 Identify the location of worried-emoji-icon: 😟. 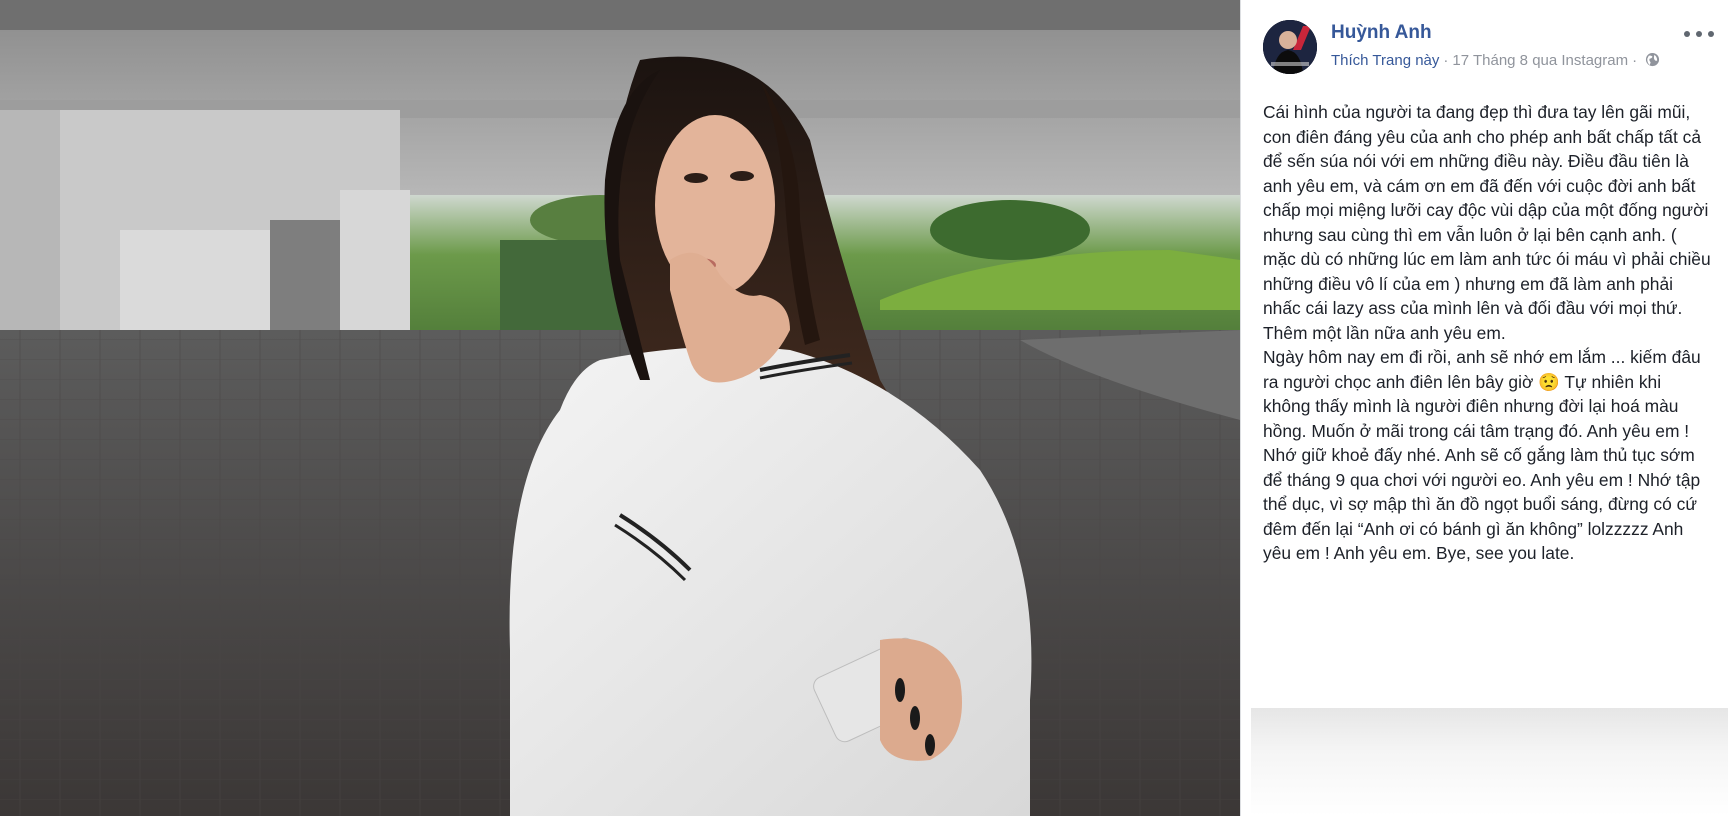
(1549, 381).